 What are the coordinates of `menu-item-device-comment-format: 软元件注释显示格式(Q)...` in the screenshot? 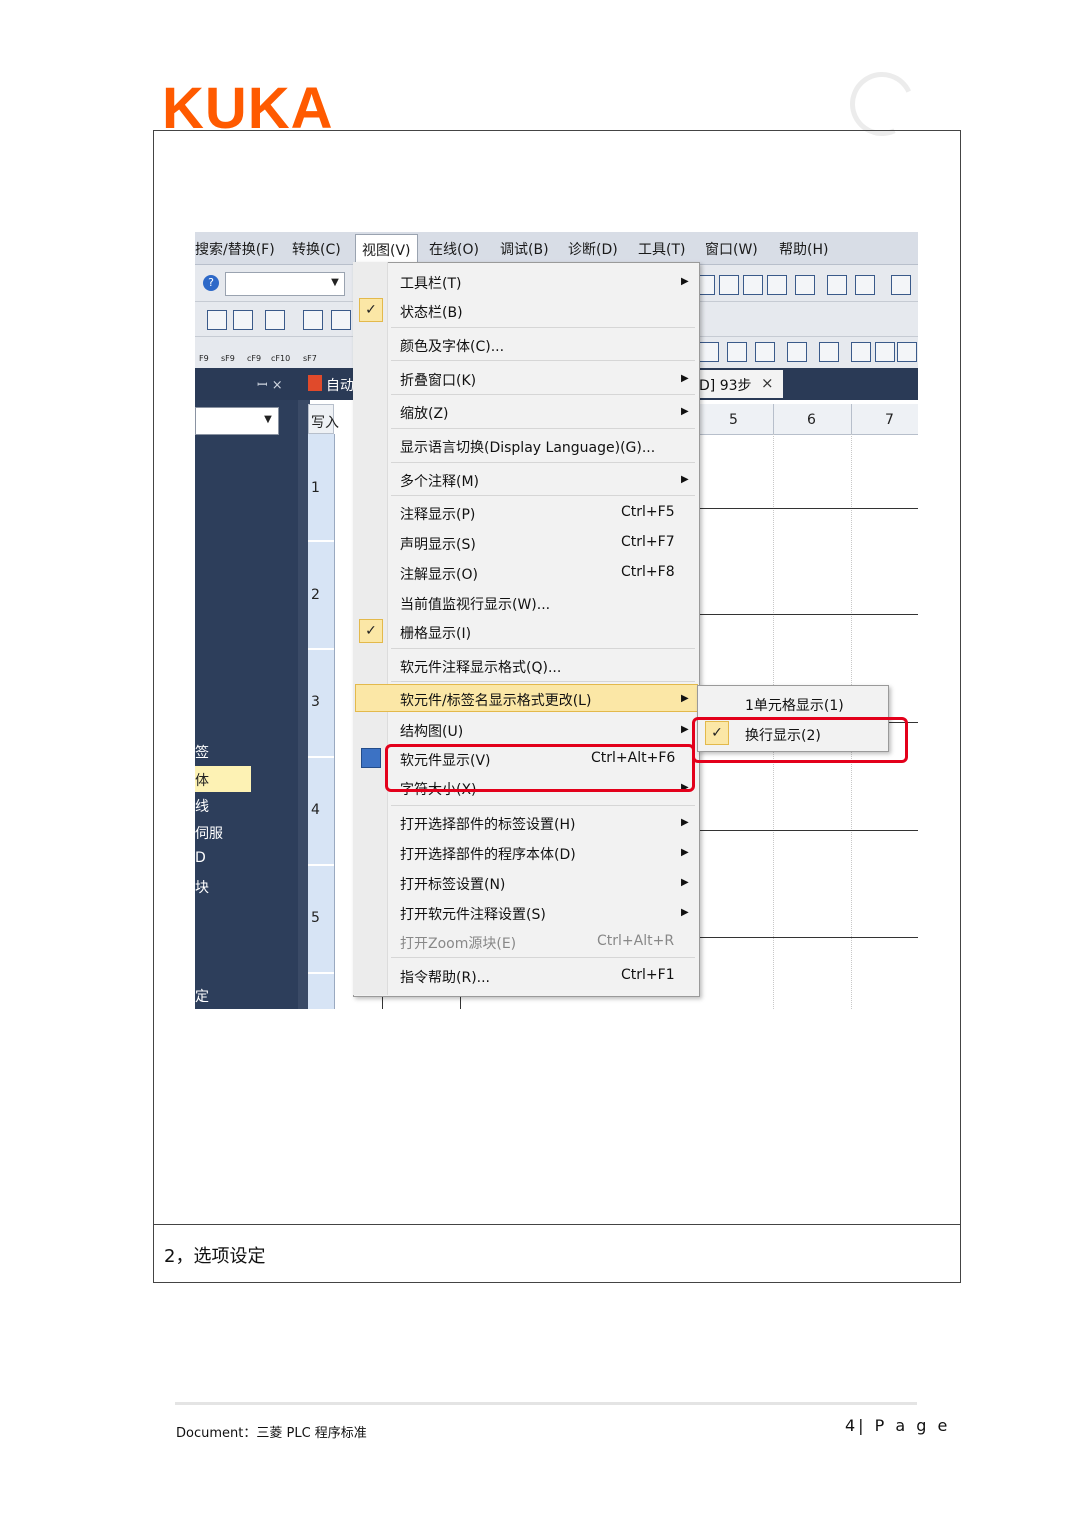 It's located at (480, 667).